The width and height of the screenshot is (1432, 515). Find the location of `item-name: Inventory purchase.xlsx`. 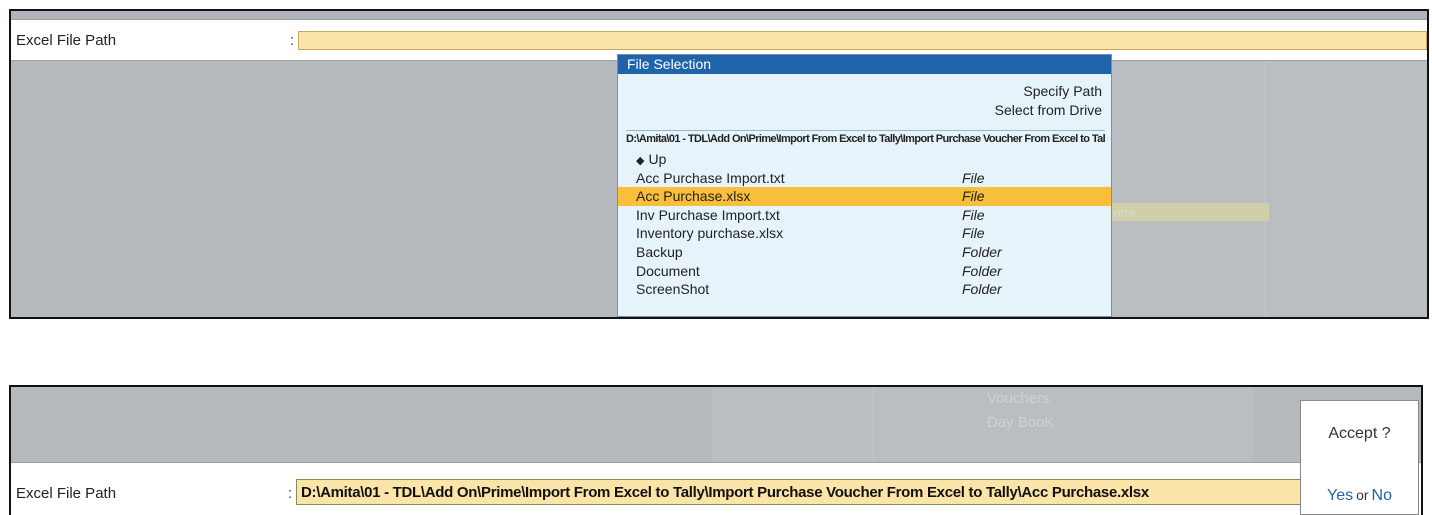

item-name: Inventory purchase.xlsx is located at coordinates (710, 233).